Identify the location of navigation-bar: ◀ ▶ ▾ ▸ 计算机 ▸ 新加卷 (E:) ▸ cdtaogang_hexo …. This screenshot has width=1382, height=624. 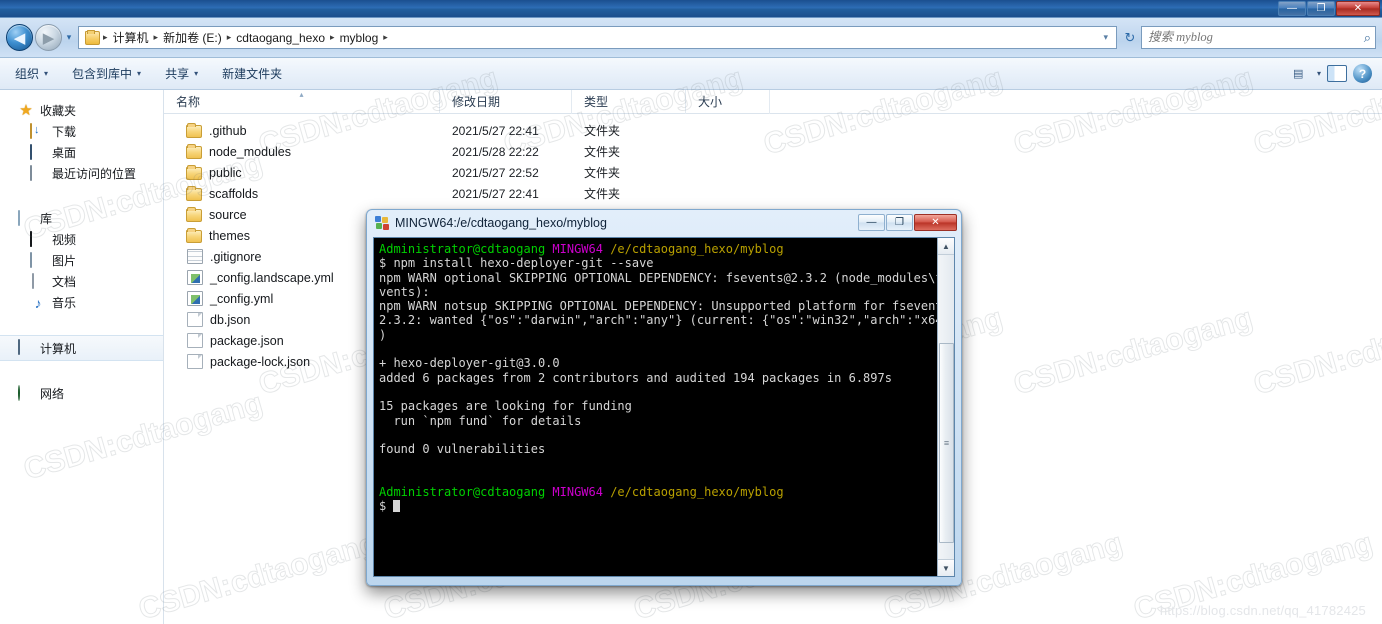
(691, 38).